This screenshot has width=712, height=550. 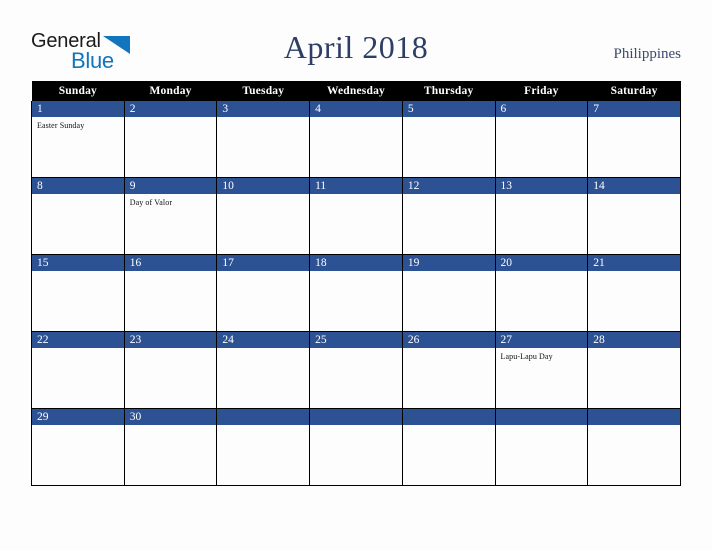 I want to click on calendar-day-cell-18: 18, so click(x=356, y=293).